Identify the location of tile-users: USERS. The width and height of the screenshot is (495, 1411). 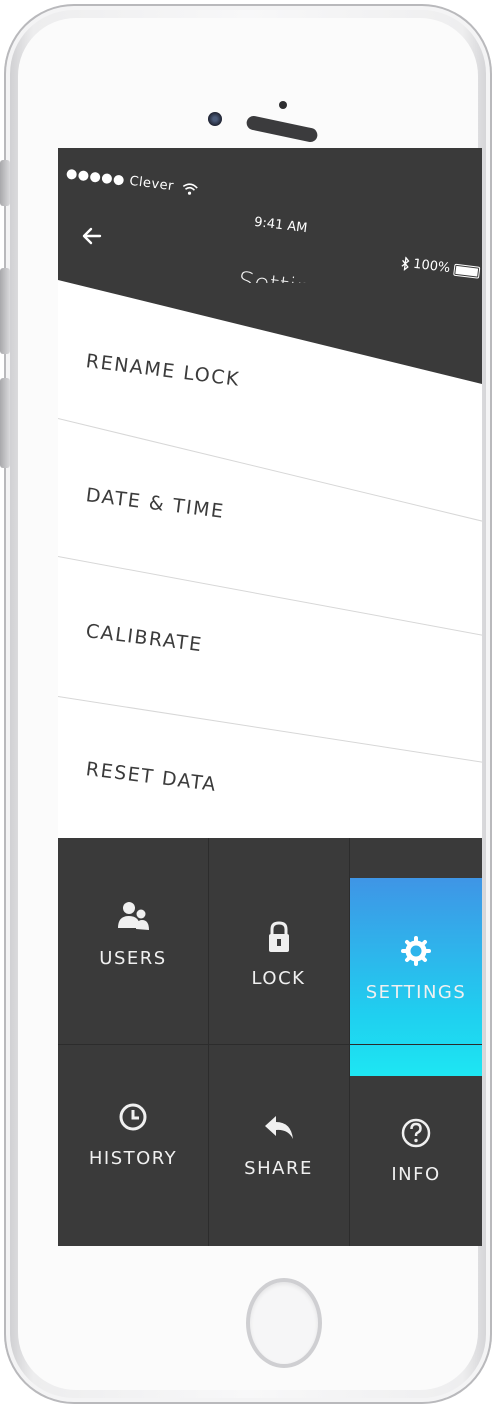
(133, 933).